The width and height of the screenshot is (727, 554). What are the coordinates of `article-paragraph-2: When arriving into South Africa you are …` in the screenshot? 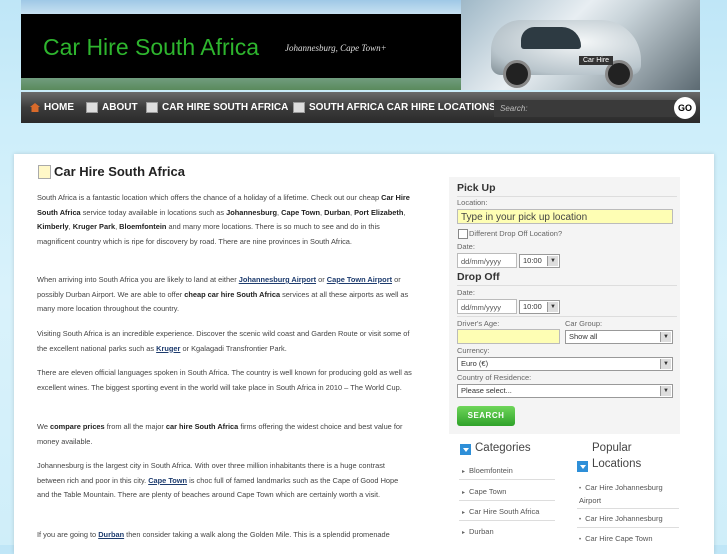 It's located at (223, 294).